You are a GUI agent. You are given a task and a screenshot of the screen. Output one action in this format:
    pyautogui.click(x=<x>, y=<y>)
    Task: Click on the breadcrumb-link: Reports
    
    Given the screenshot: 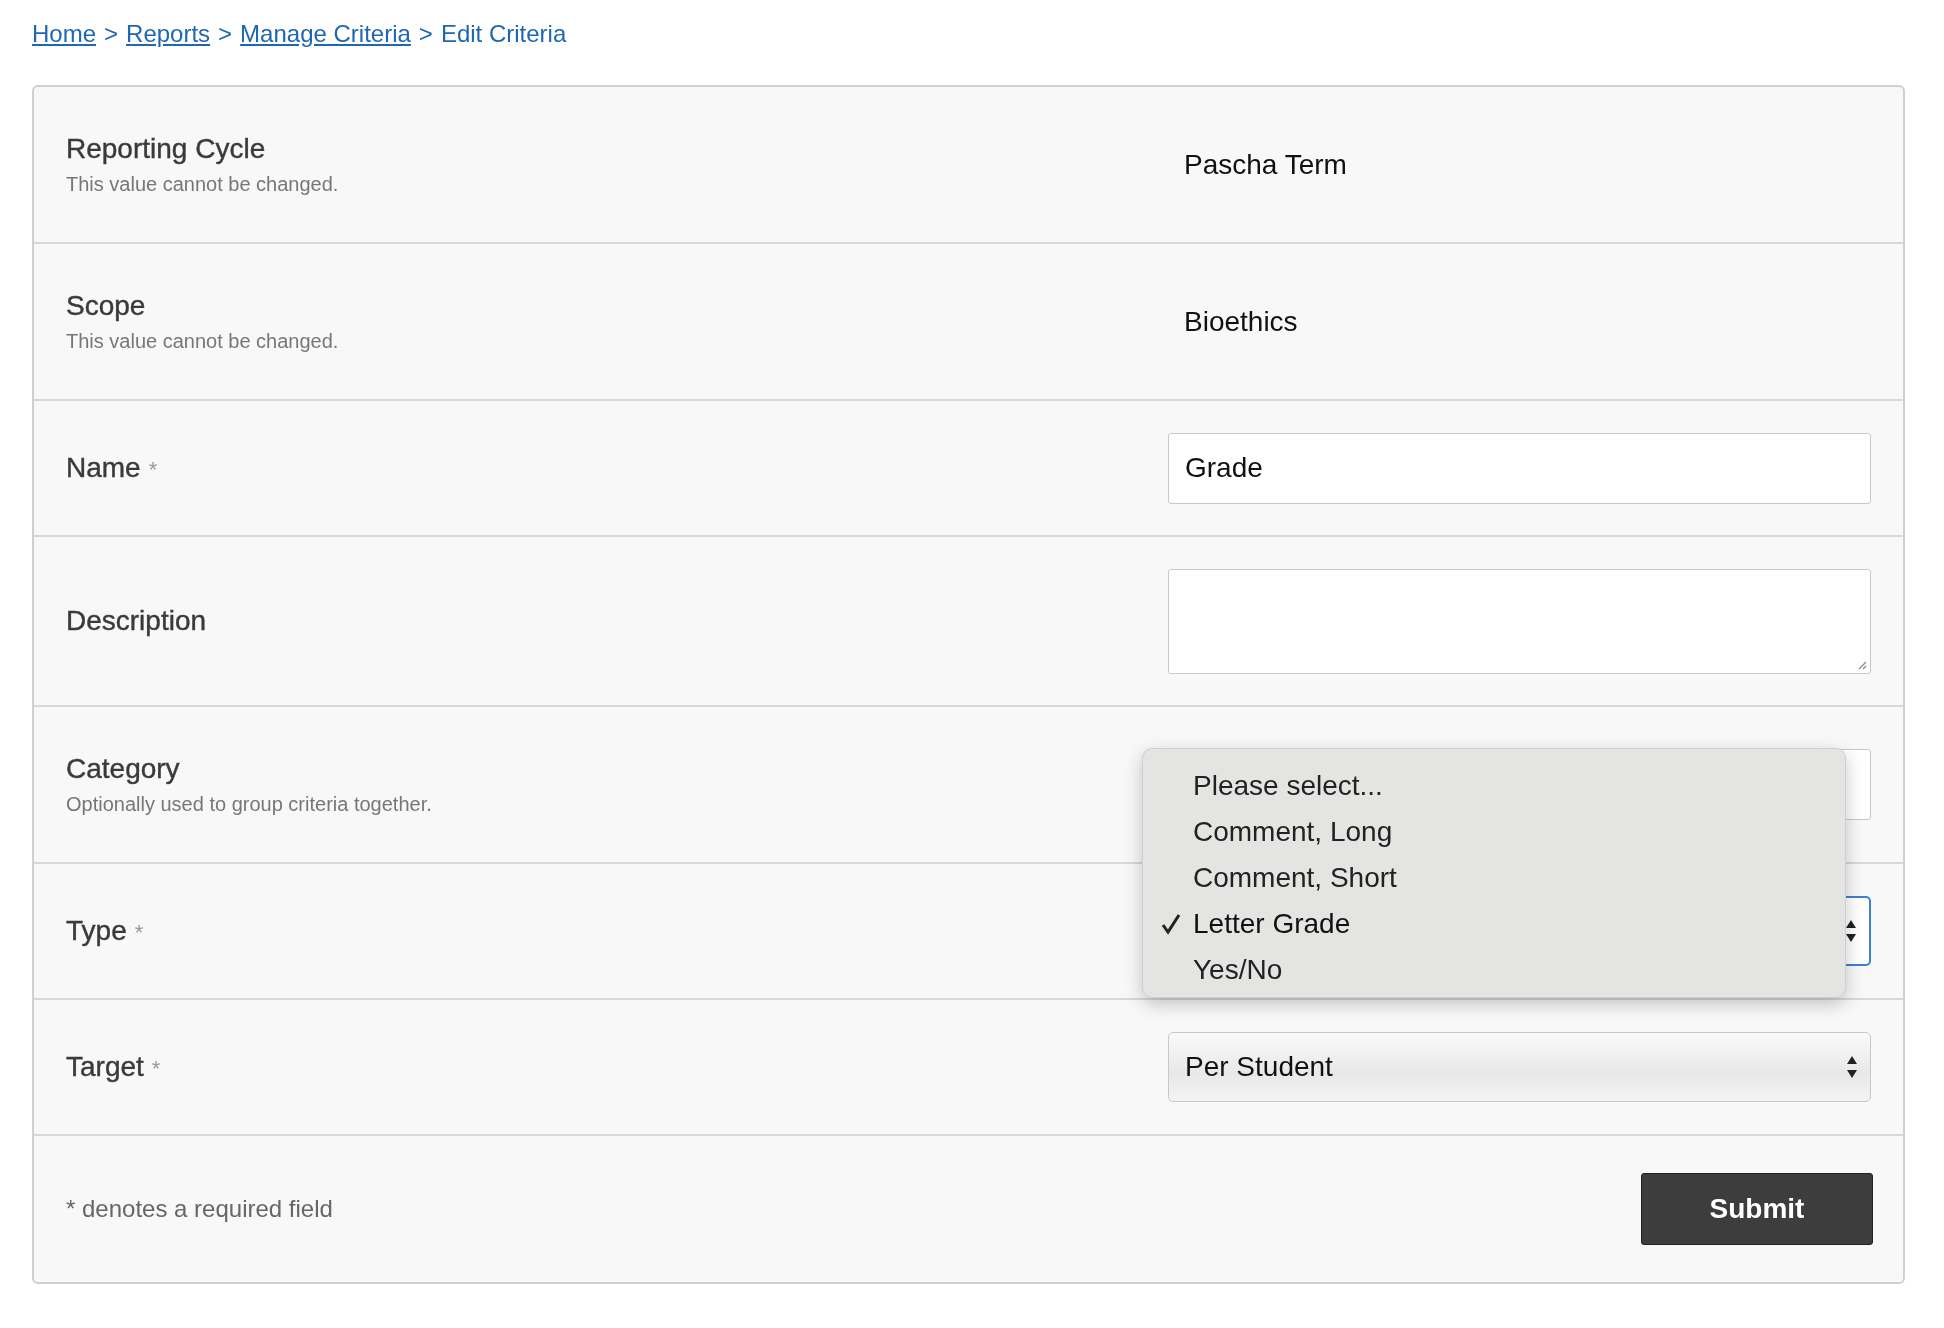 What is the action you would take?
    pyautogui.click(x=168, y=34)
    